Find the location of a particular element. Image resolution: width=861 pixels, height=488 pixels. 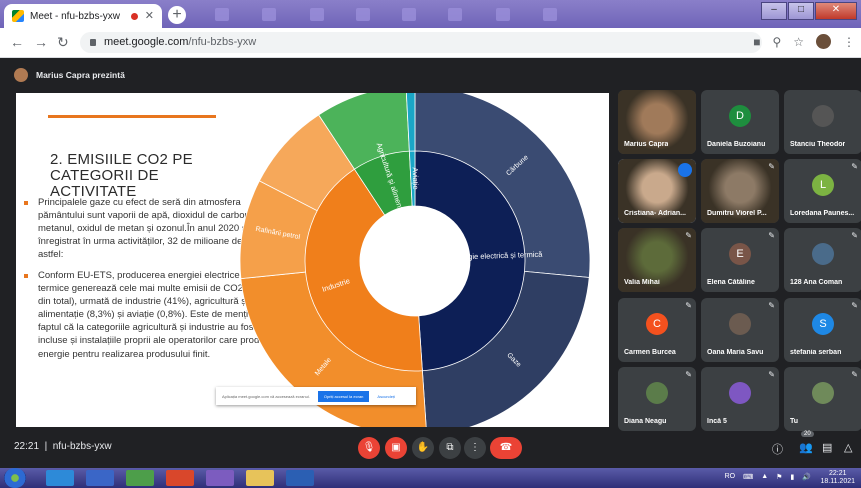

excel-icon is located at coordinates (140, 478).